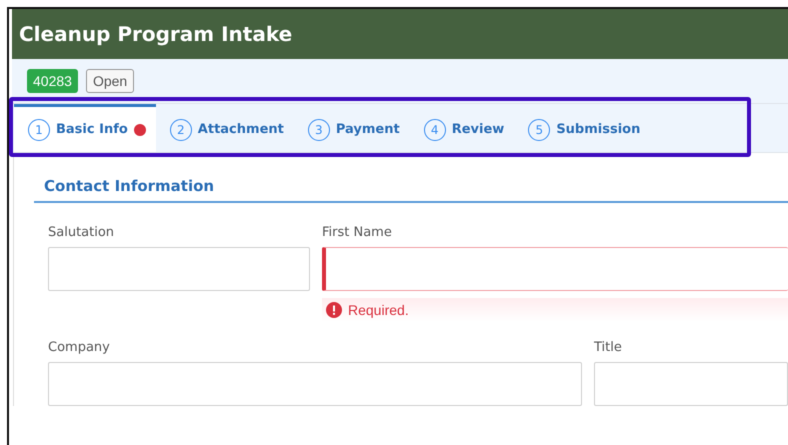  Describe the element at coordinates (39, 129) in the screenshot. I see `step-number: 1` at that location.